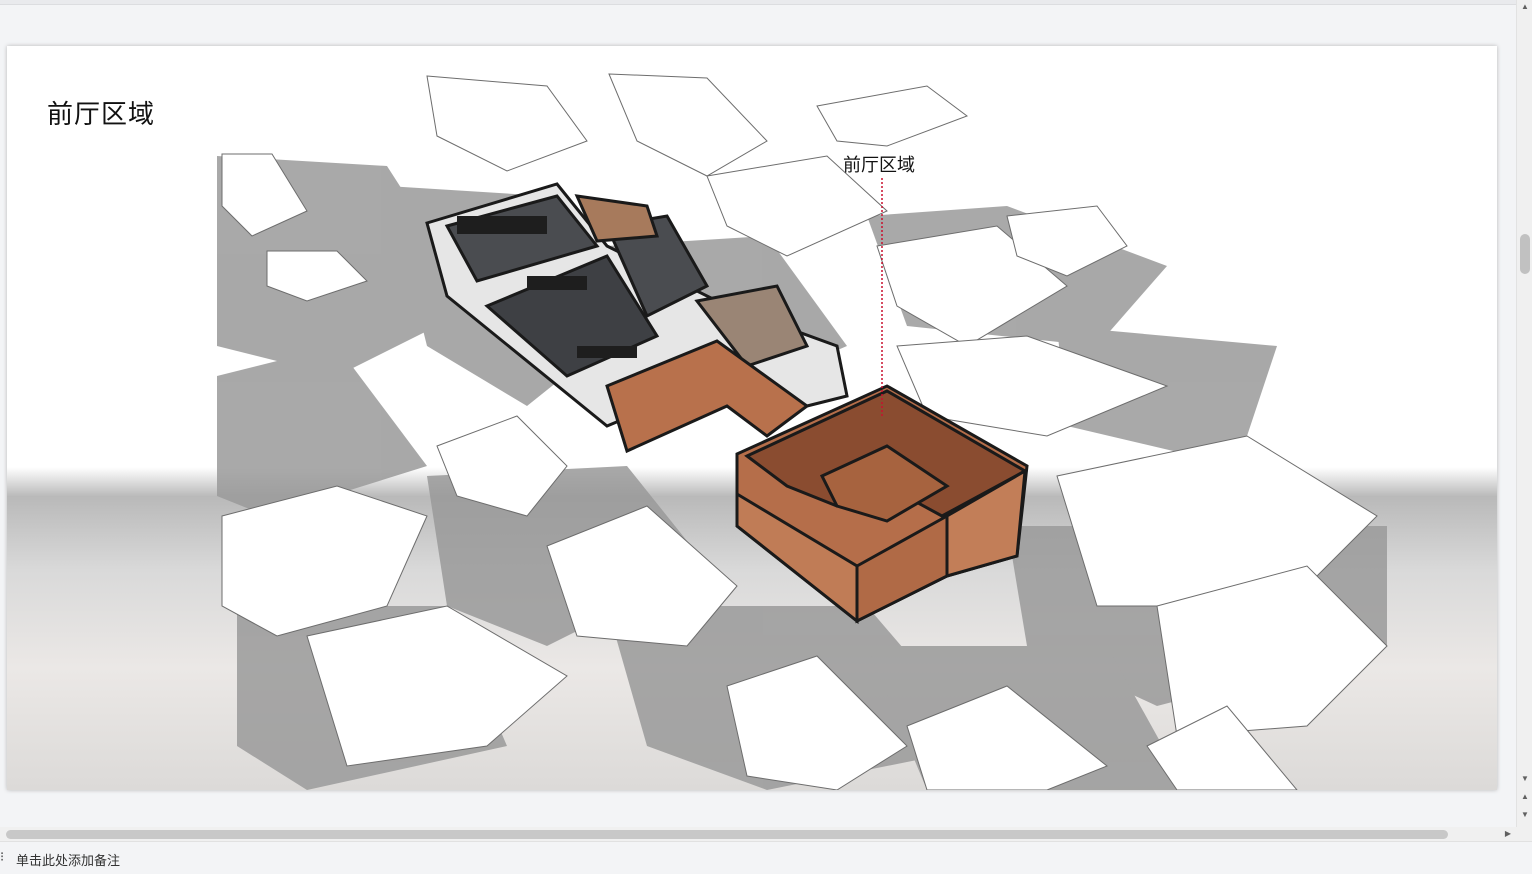 The width and height of the screenshot is (1532, 874). Describe the element at coordinates (1524, 413) in the screenshot. I see `vertical-scrollbar: ▲ ▼ ▲ ▼` at that location.